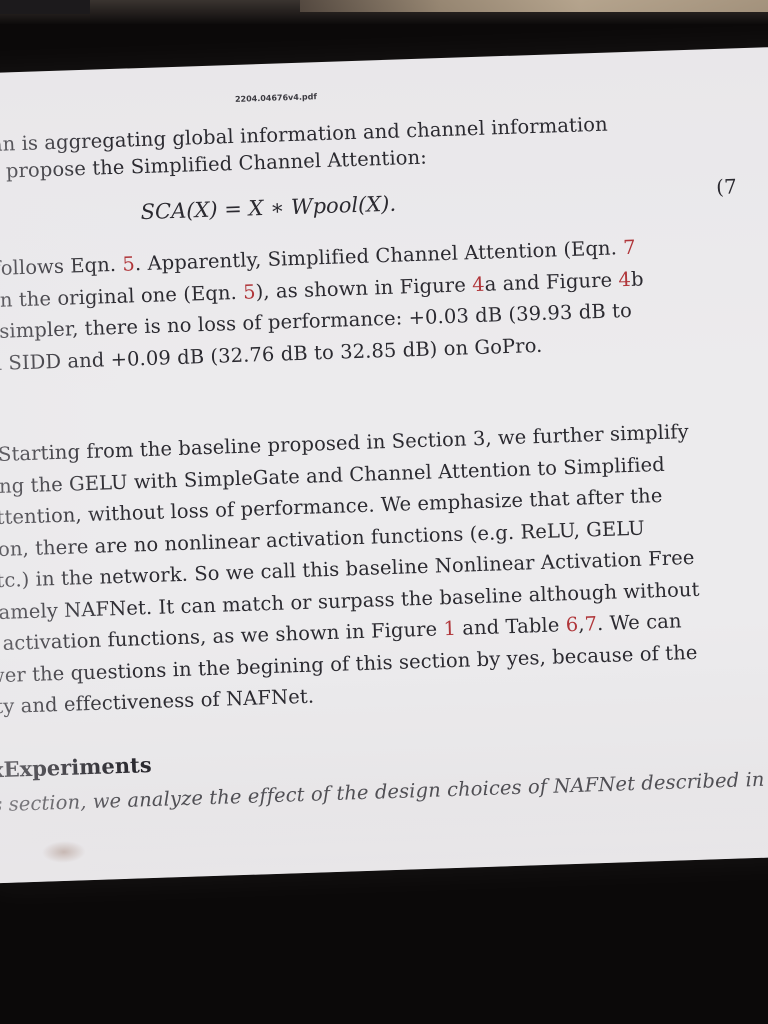  Describe the element at coordinates (637, 278) in the screenshot. I see `text-segment: b` at that location.